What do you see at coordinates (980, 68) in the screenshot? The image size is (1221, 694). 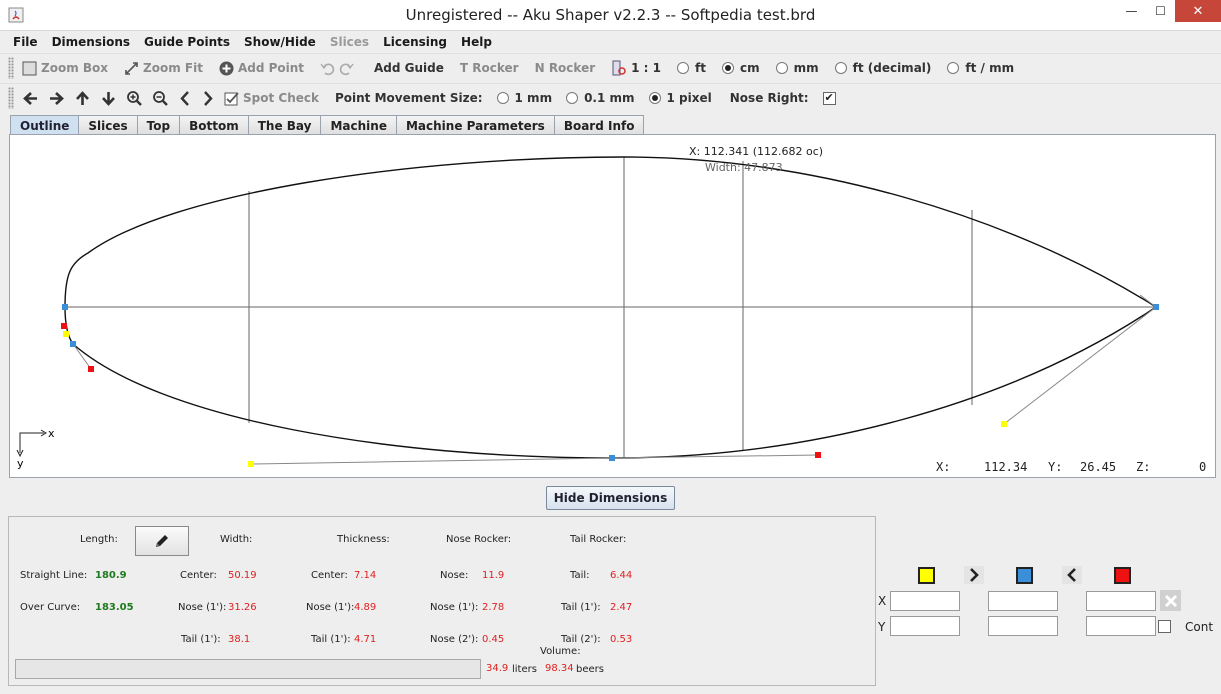 I see `unit-ft-mm-radio: ft / mm` at bounding box center [980, 68].